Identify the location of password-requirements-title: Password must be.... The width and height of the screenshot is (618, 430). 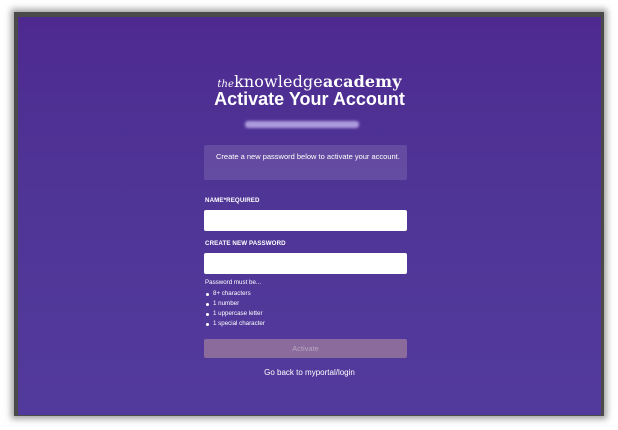
(233, 282).